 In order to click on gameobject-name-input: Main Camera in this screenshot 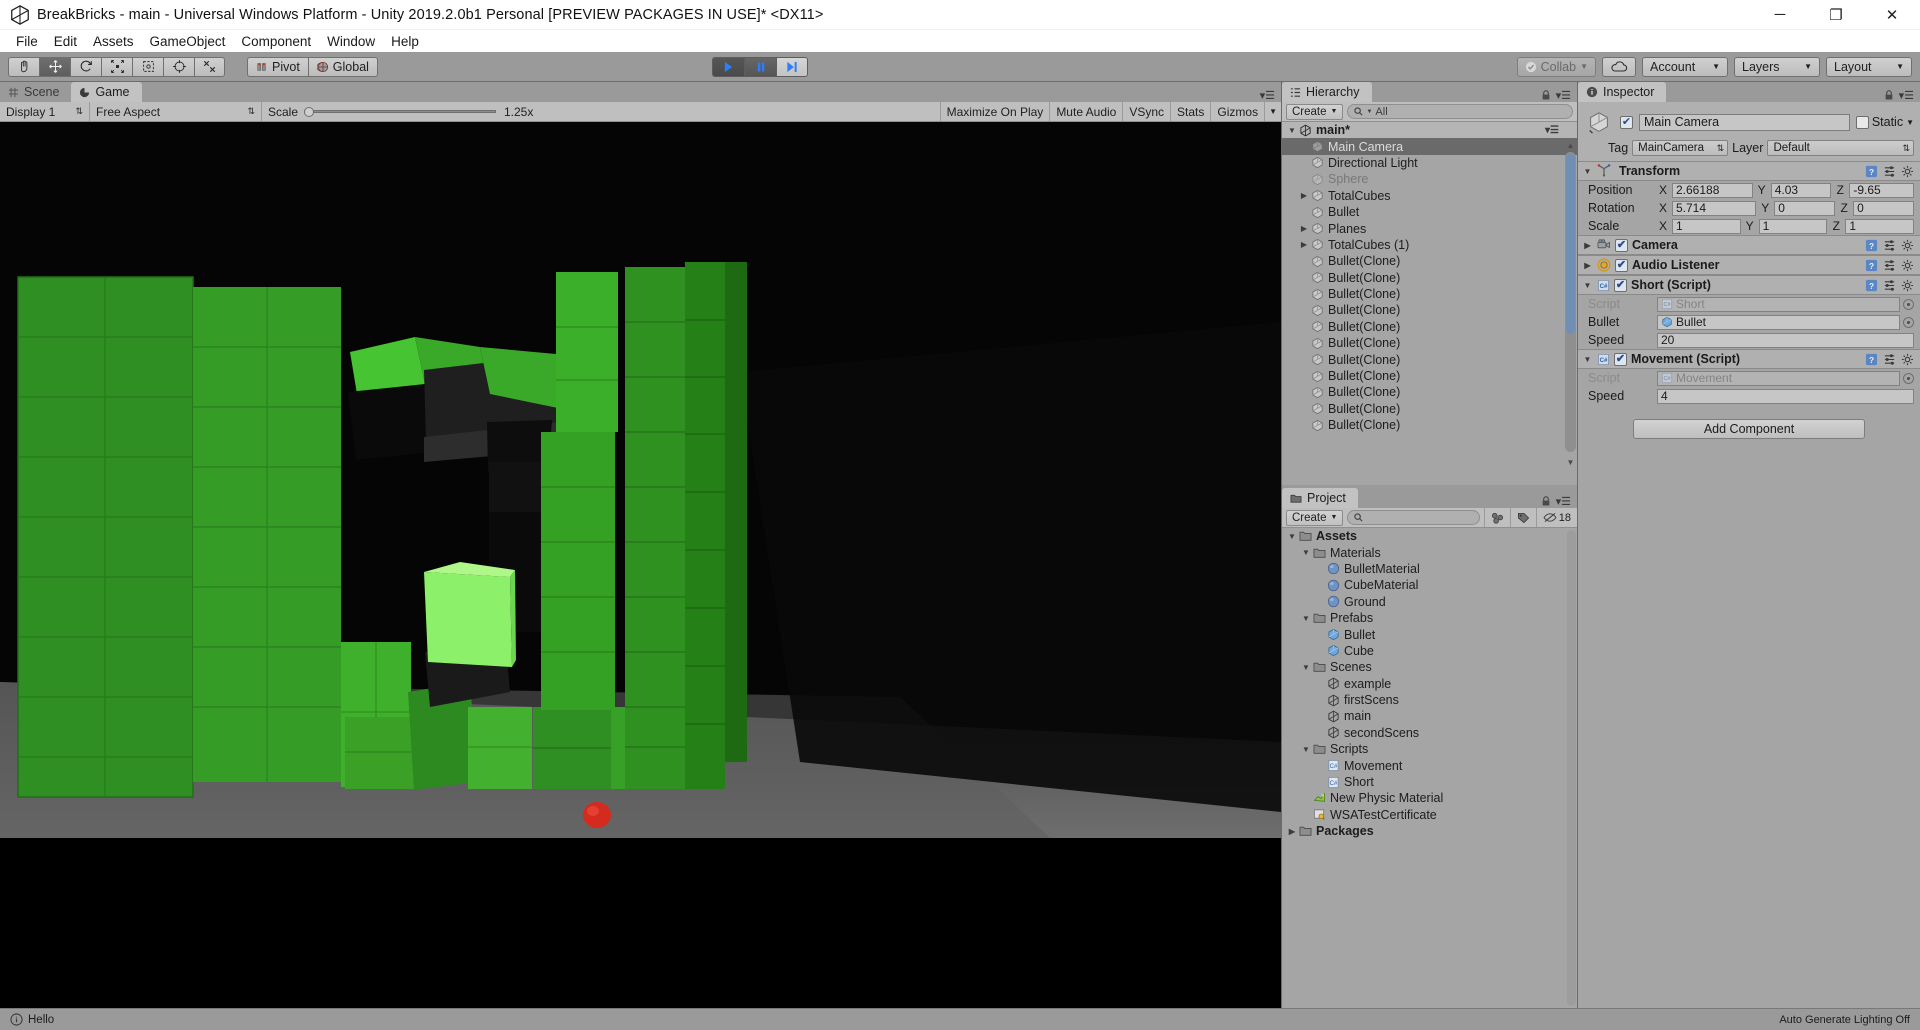, I will do `click(1744, 122)`.